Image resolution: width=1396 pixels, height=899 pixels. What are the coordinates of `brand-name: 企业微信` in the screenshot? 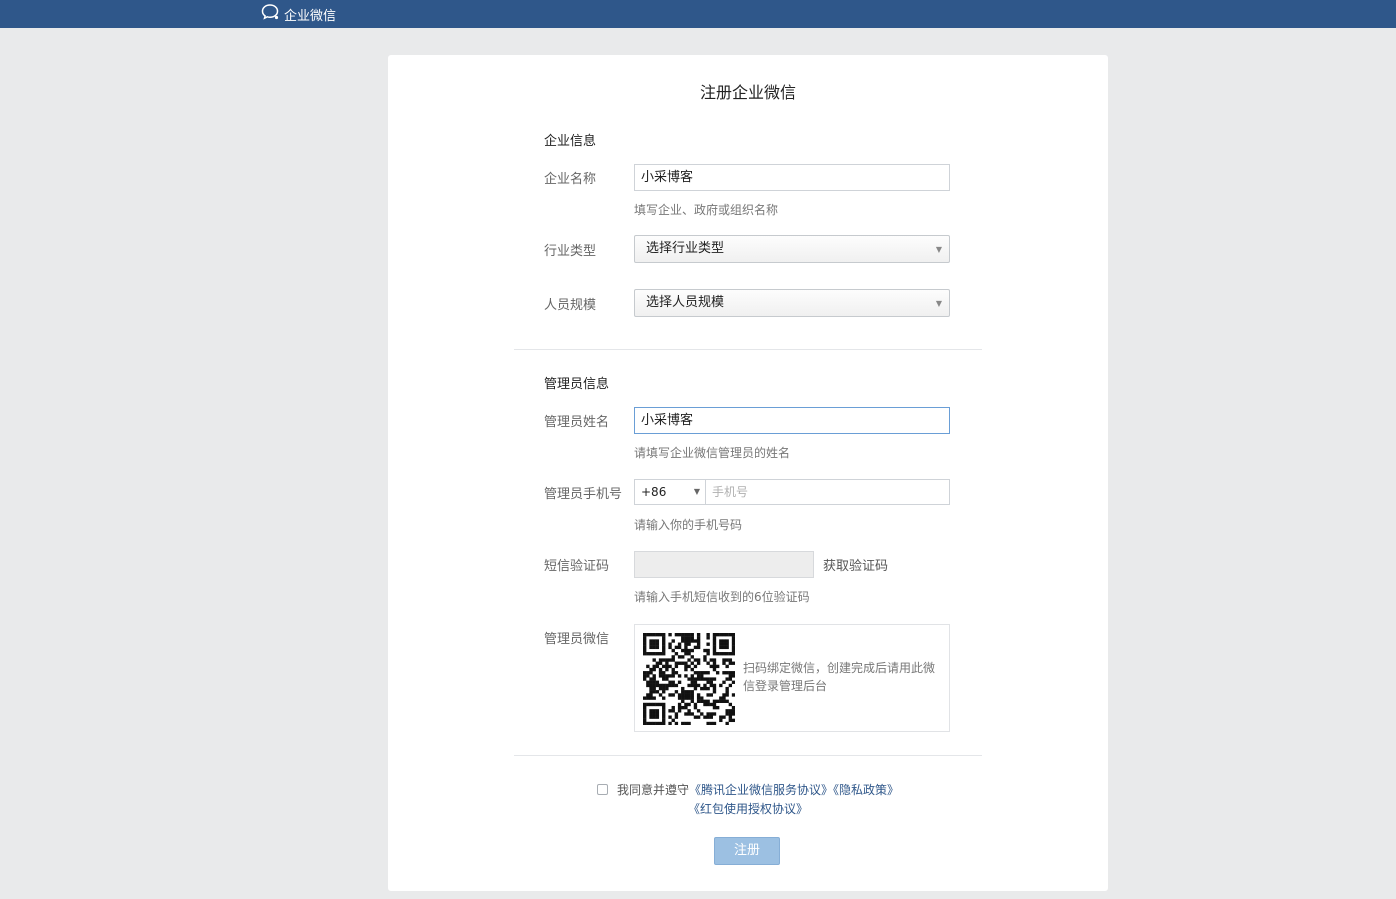 It's located at (310, 16).